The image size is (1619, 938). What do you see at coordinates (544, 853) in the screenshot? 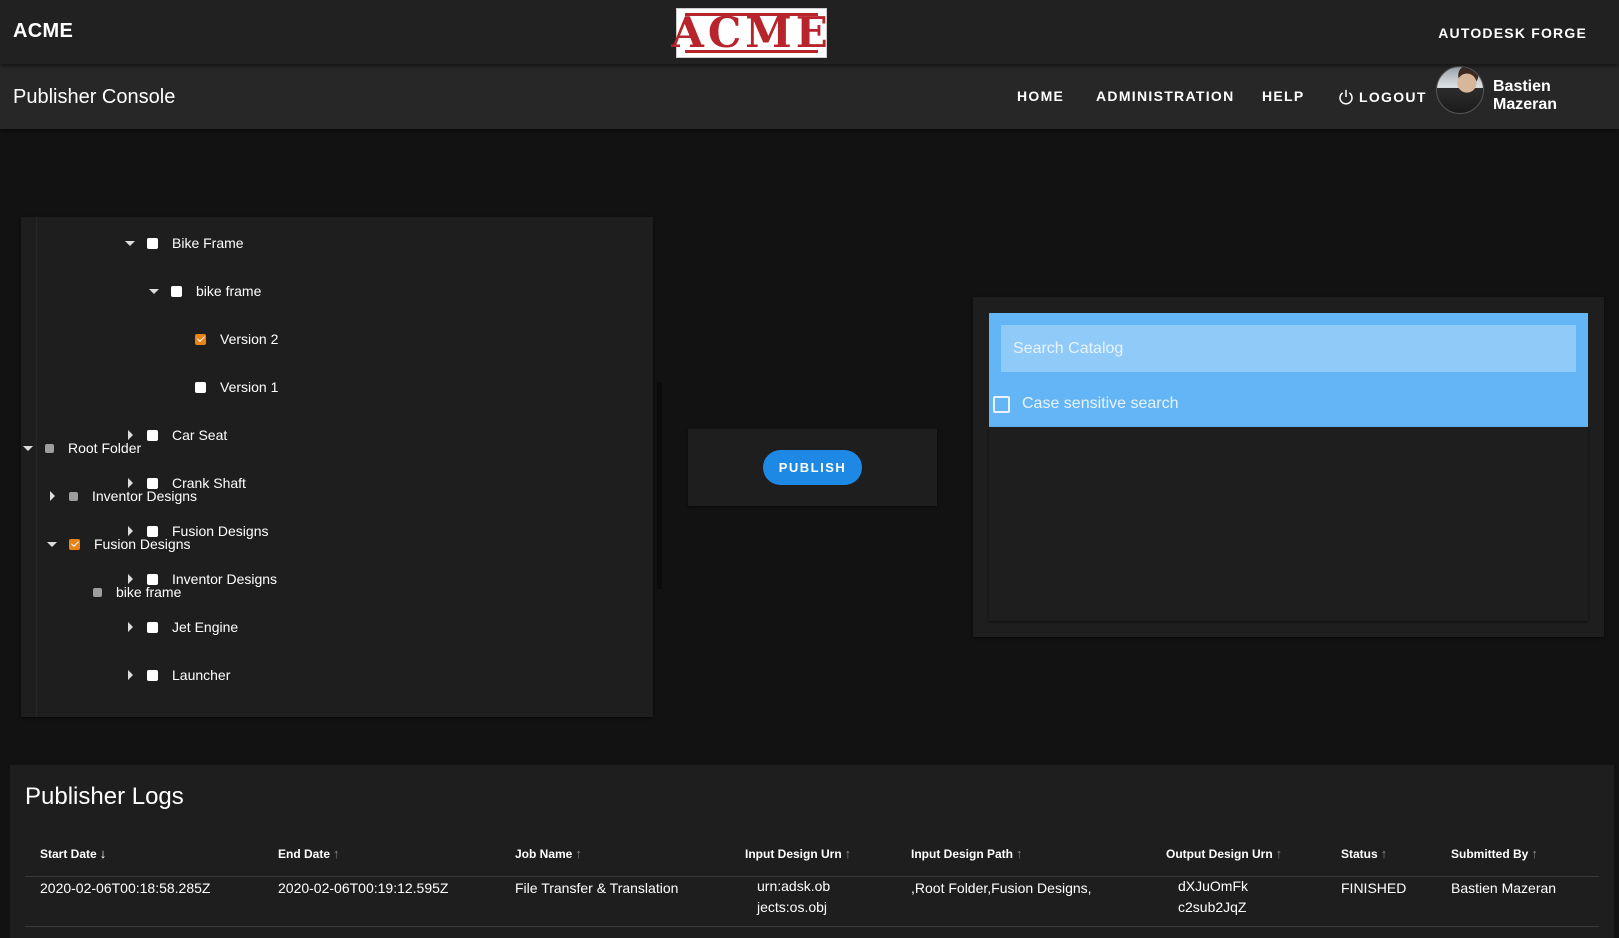
I see `column-header-label: Job Name` at bounding box center [544, 853].